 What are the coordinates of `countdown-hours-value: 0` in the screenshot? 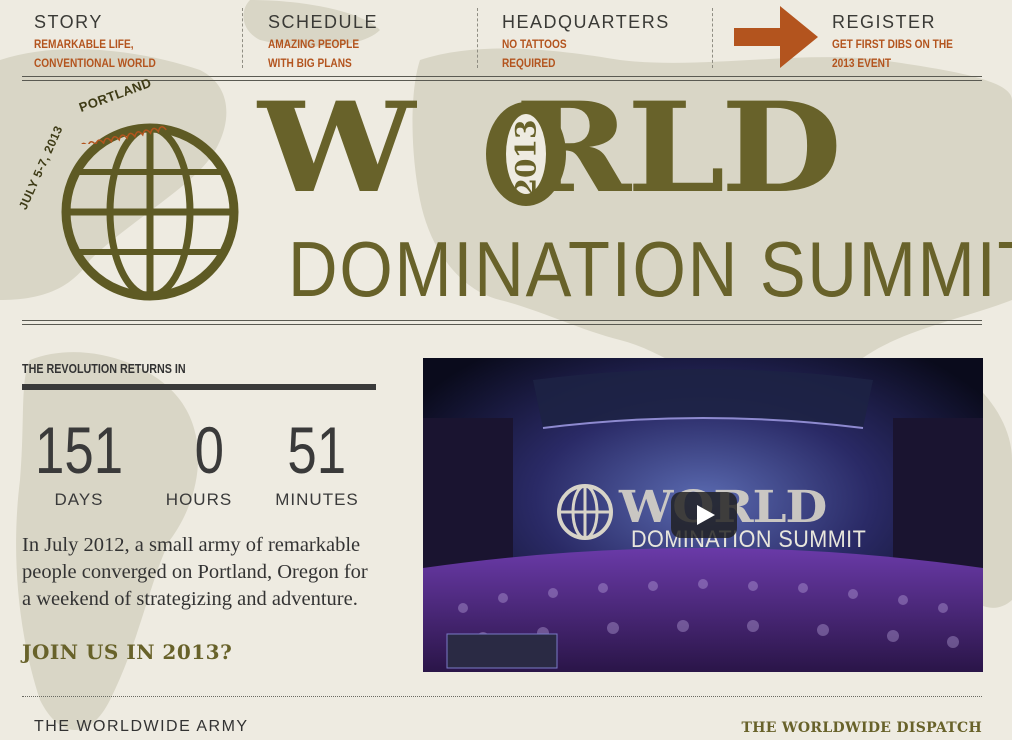 It's located at (209, 450).